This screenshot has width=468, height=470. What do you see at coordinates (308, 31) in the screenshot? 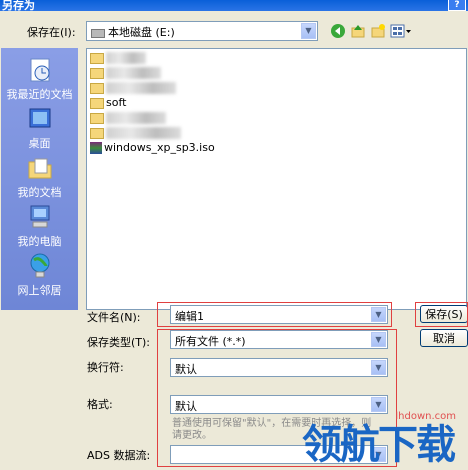
I see `chevron-down-icon: ▼` at bounding box center [308, 31].